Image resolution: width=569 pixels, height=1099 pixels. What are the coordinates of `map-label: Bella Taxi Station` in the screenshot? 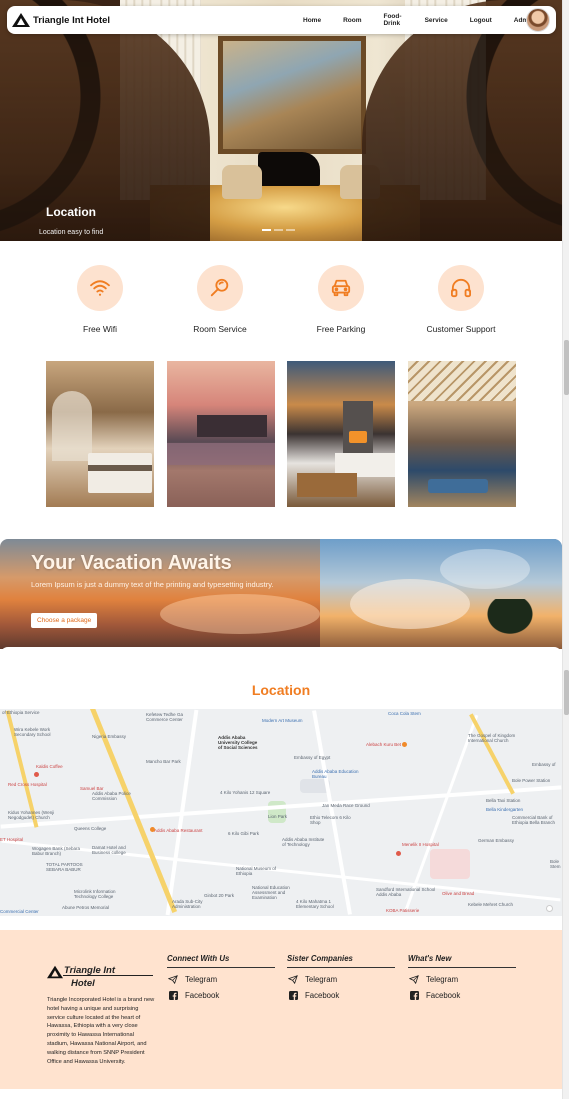 It's located at (503, 800).